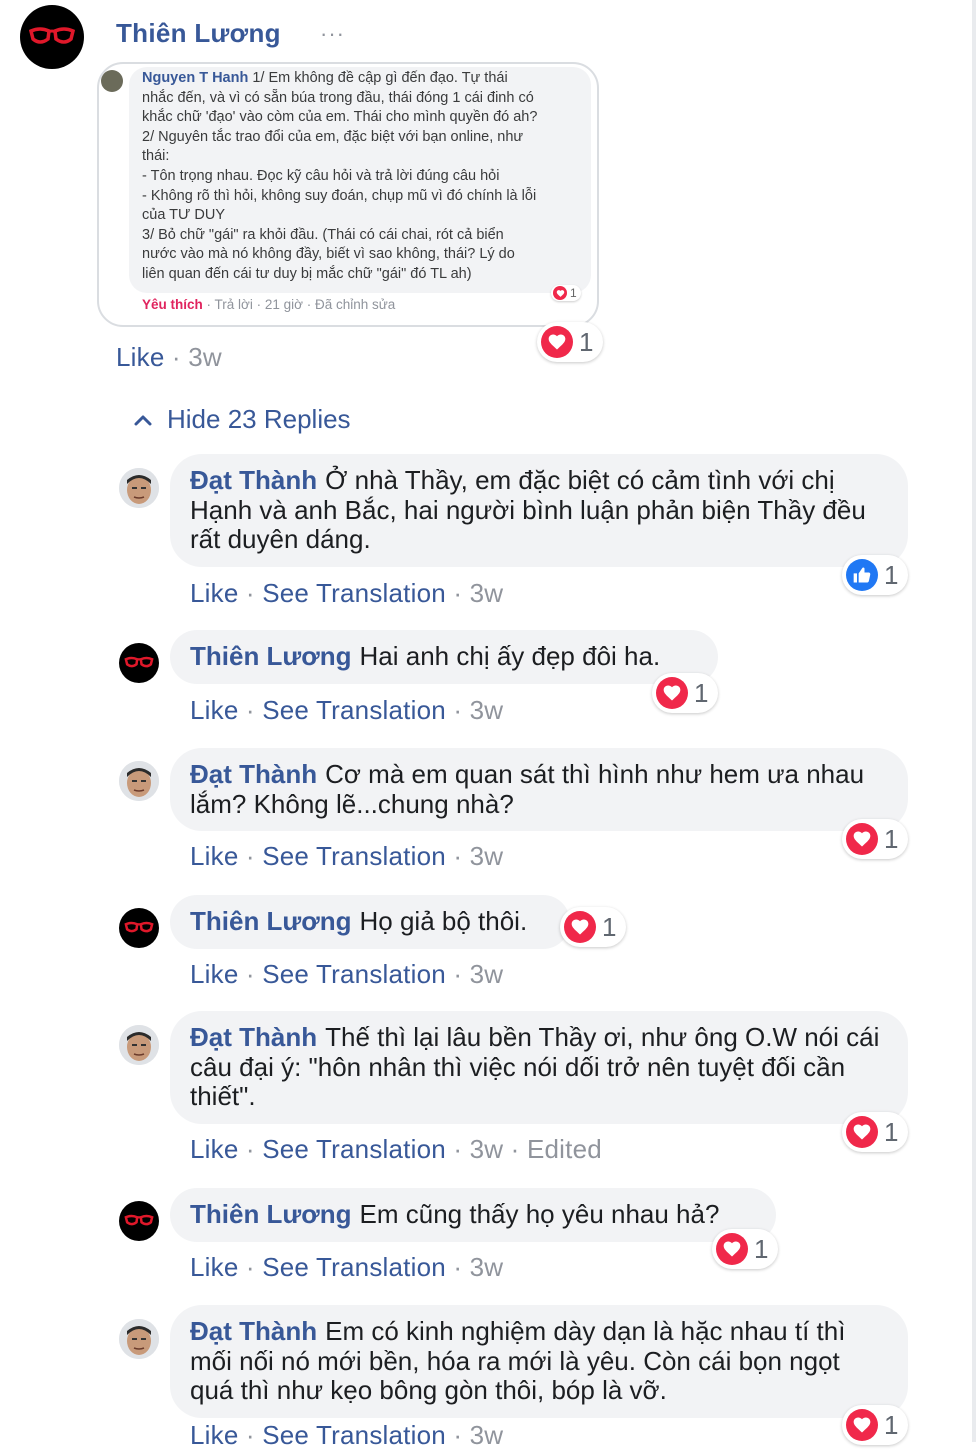 The image size is (976, 1451). What do you see at coordinates (862, 575) in the screenshot?
I see `thumbs-up-icon` at bounding box center [862, 575].